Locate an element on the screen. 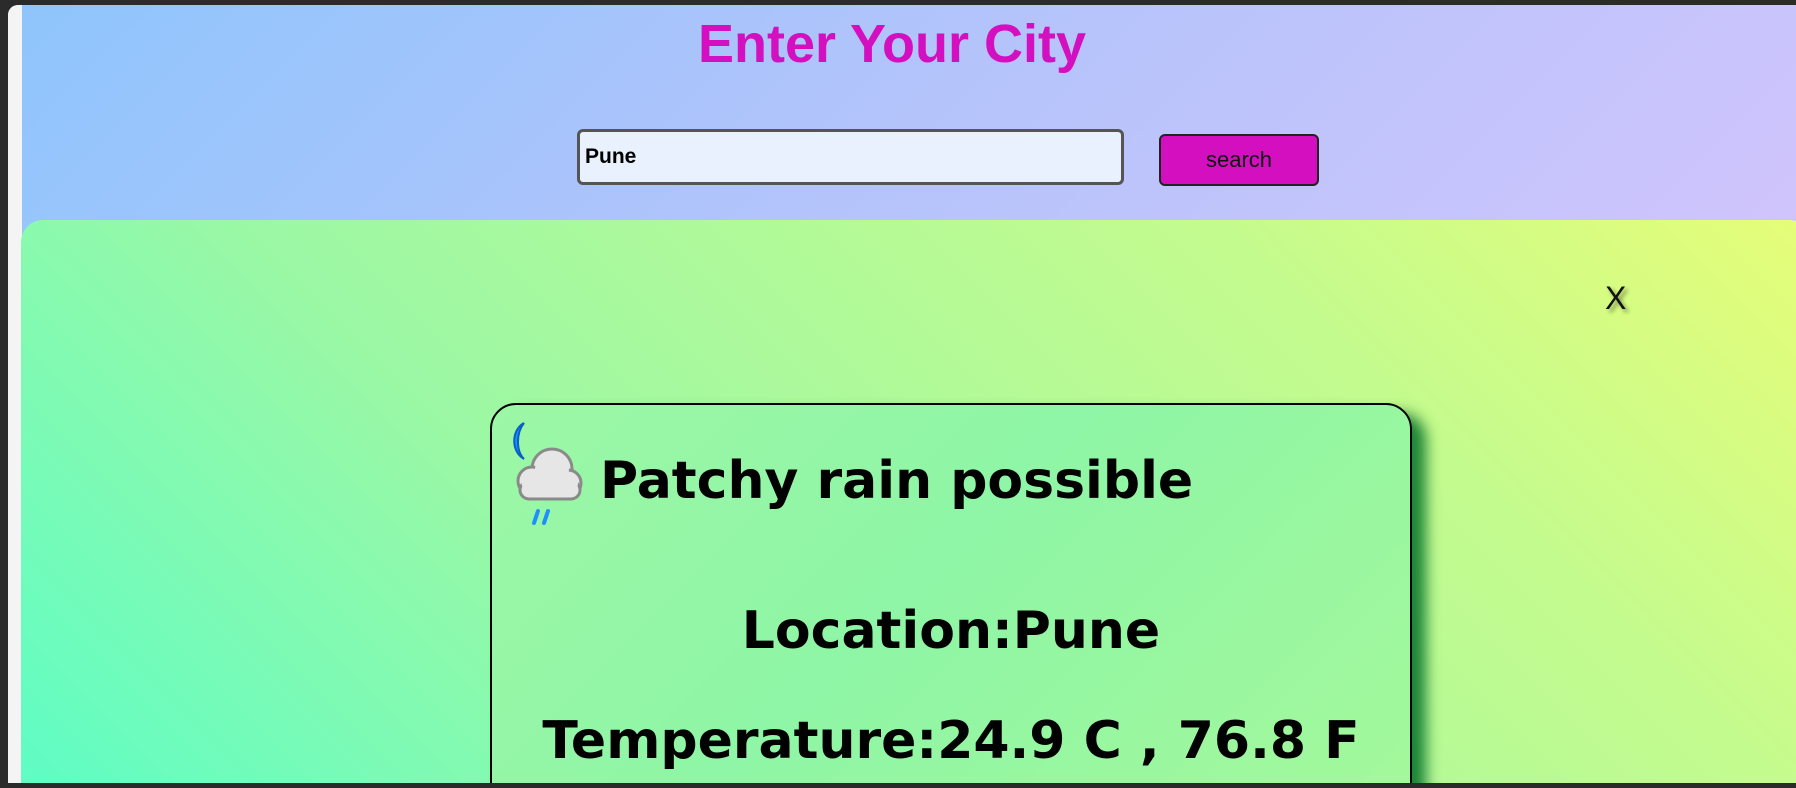 Image resolution: width=1796 pixels, height=788 pixels. search-button: search is located at coordinates (1239, 160).